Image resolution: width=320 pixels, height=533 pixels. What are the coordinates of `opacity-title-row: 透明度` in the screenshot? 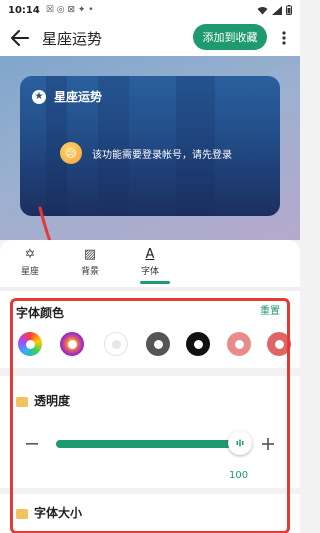 It's located at (43, 400).